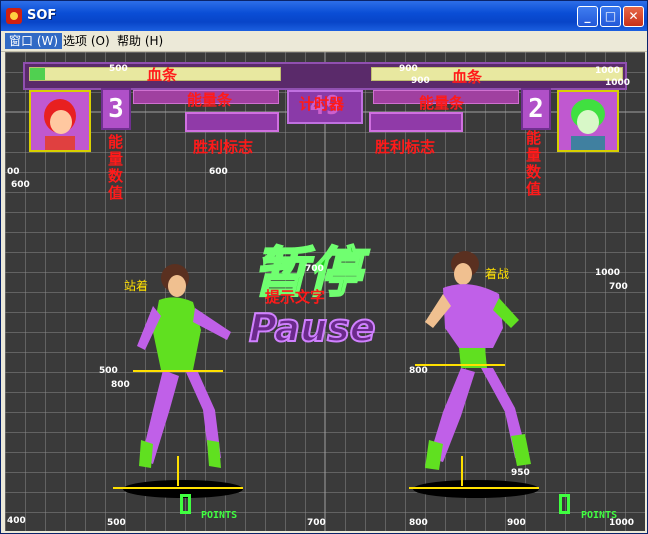 This screenshot has height=534, width=648. What do you see at coordinates (533, 164) in the screenshot?
I see `p2-power-value-label: 能量数值` at bounding box center [533, 164].